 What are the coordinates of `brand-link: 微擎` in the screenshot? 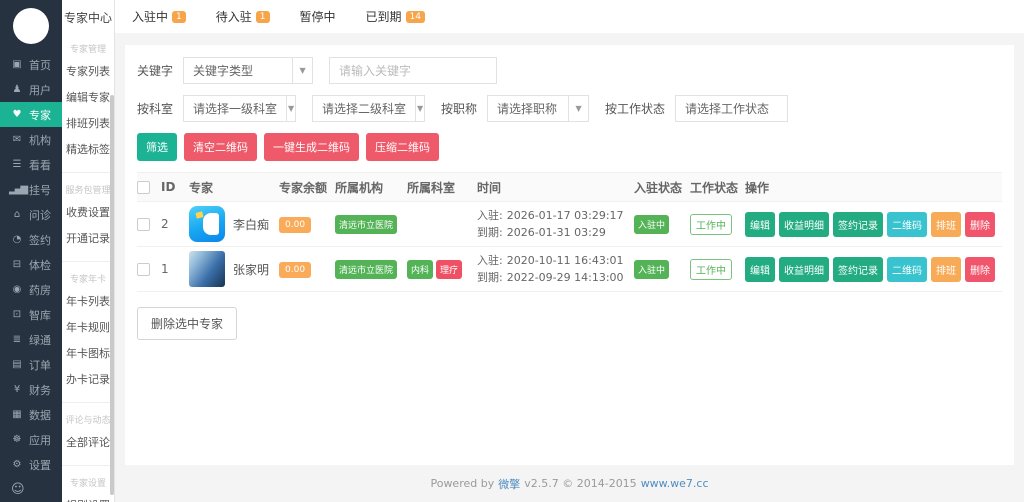 It's located at (509, 484).